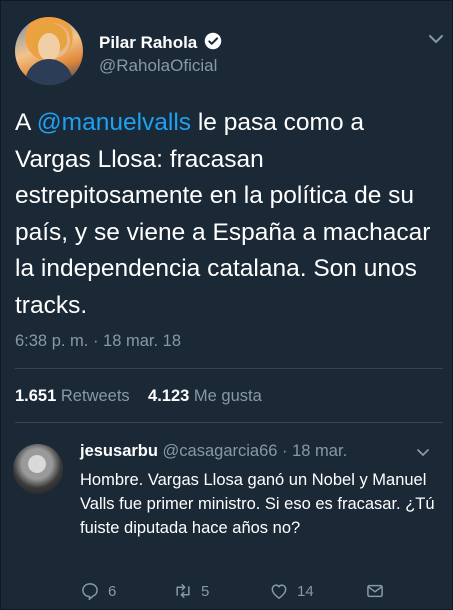  Describe the element at coordinates (98, 341) in the screenshot. I see `tweet-timestamp: 6:38 p. m. · 18 mar. 18` at that location.